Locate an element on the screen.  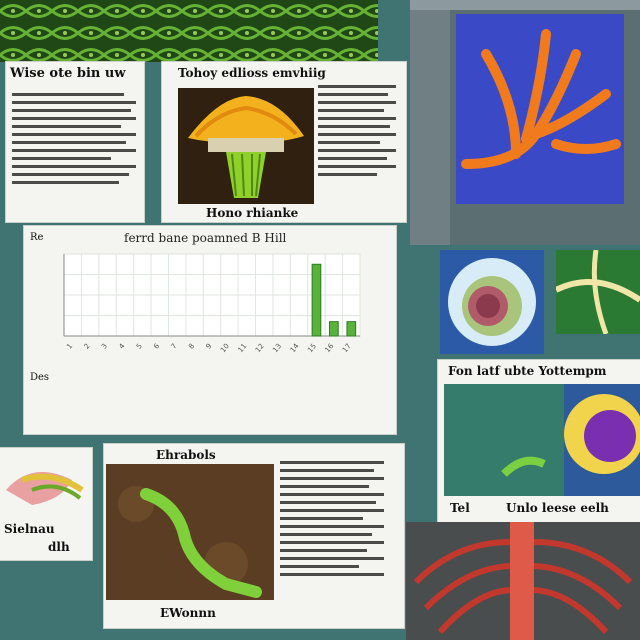
bottom-left-caption-a: Sielnau is located at coordinates (29, 529).